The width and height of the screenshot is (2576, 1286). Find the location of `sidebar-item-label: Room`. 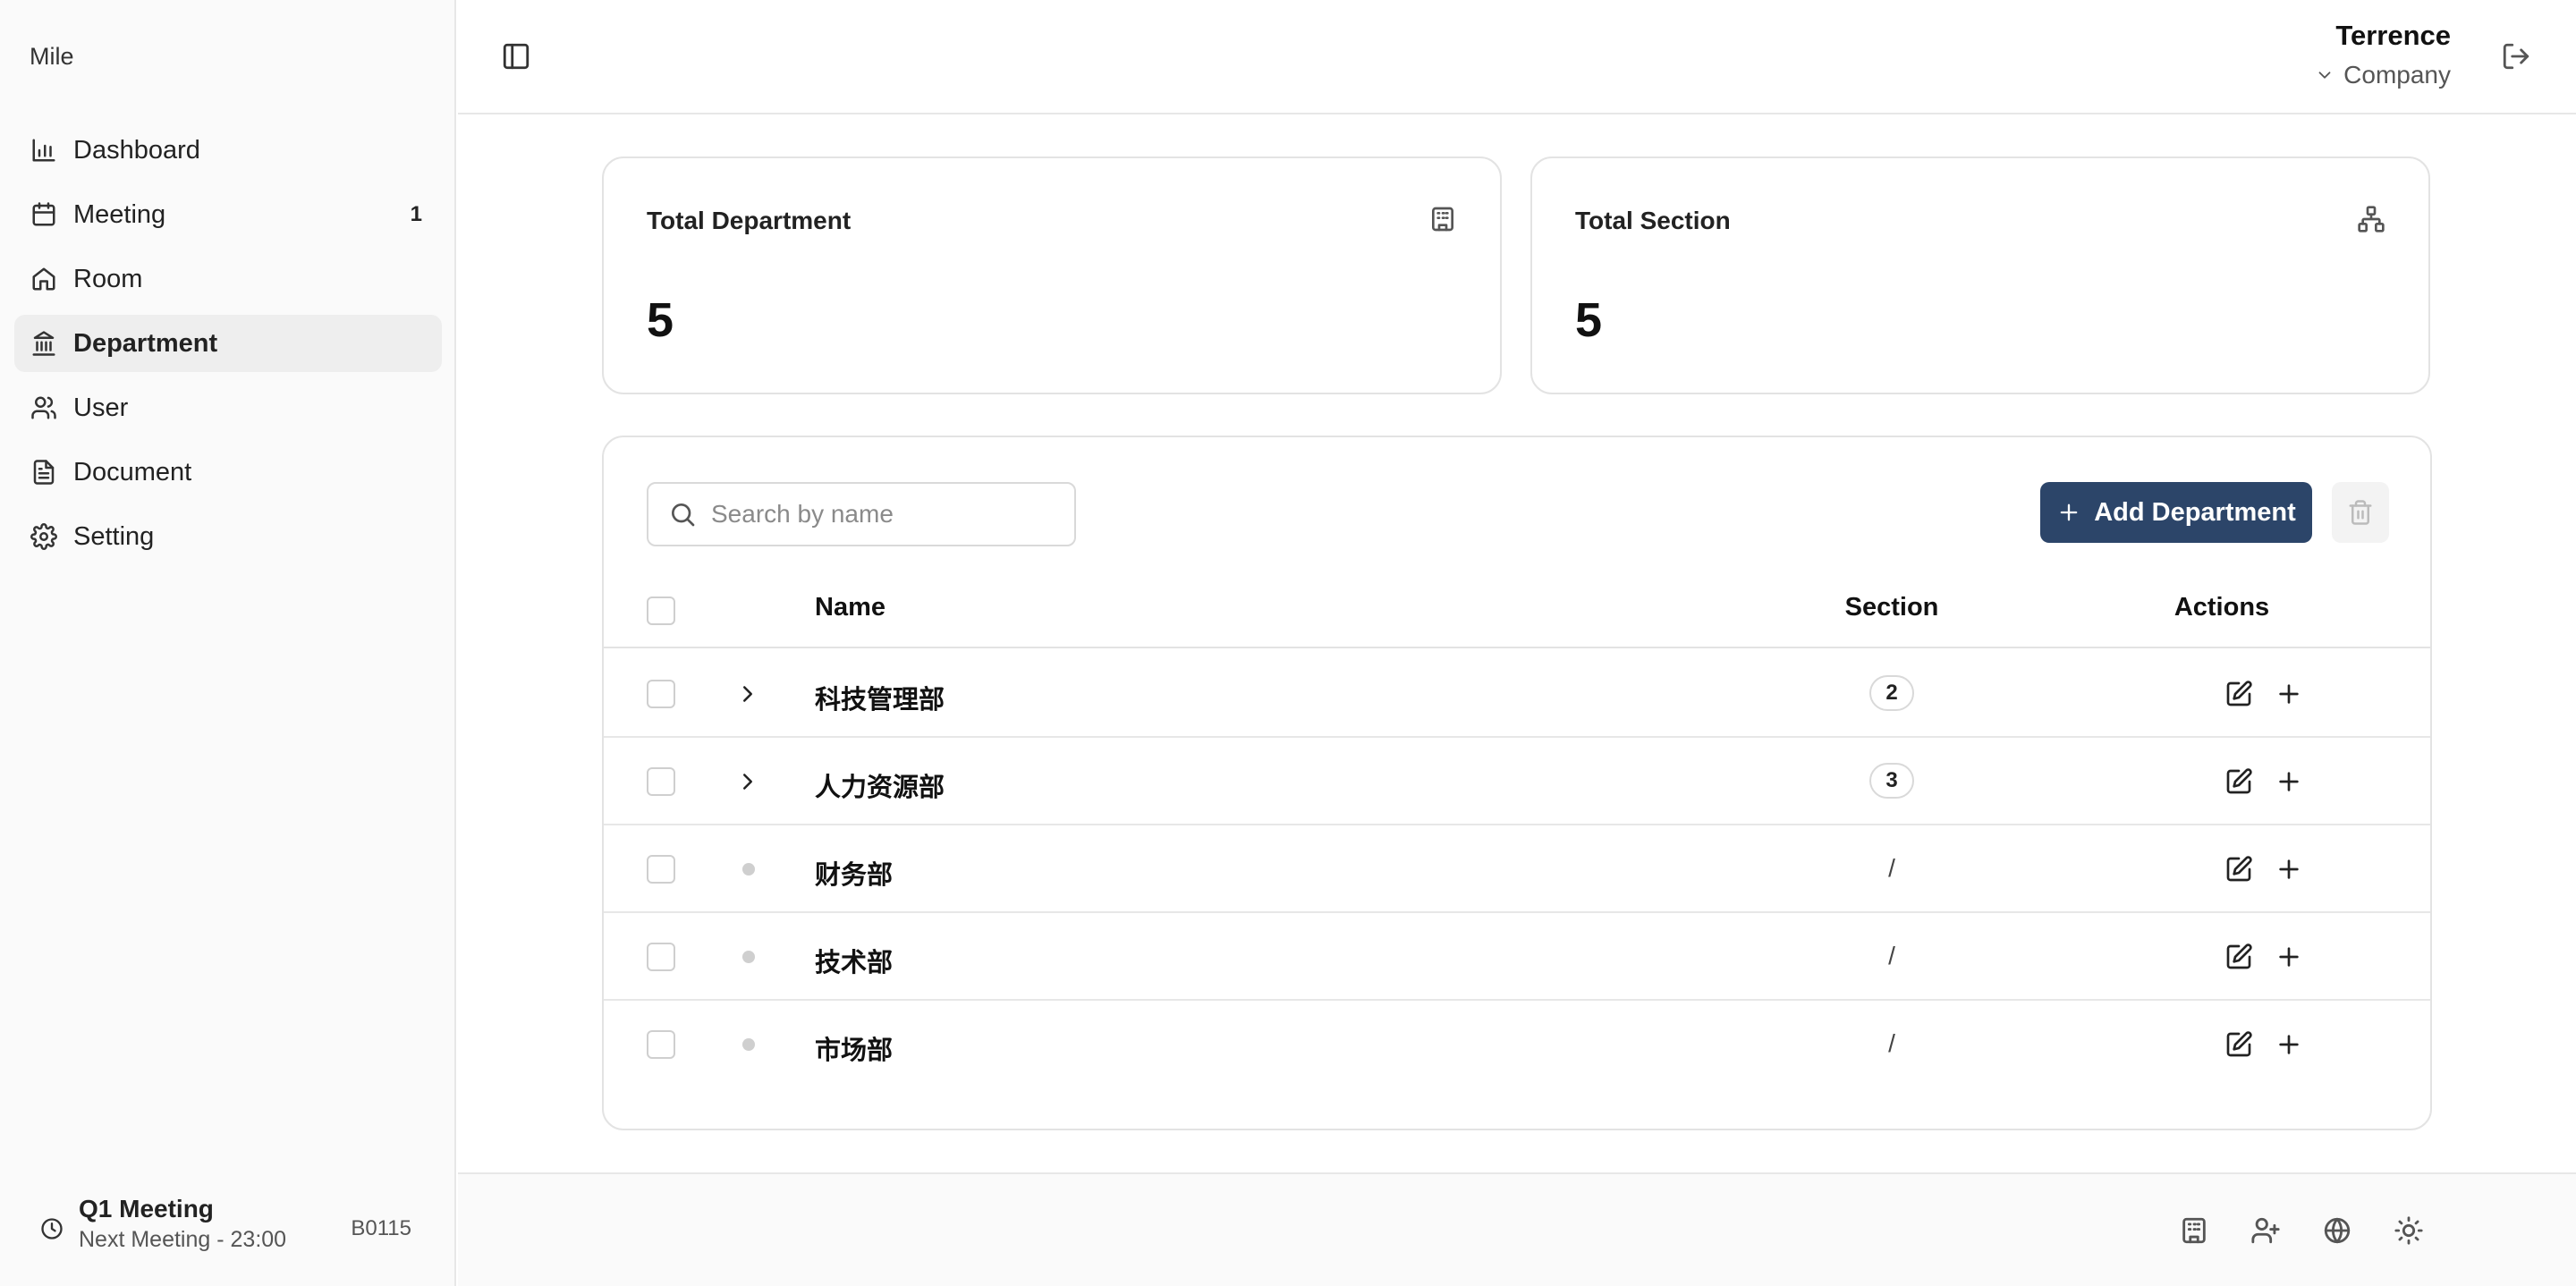

sidebar-item-label: Room is located at coordinates (108, 278).